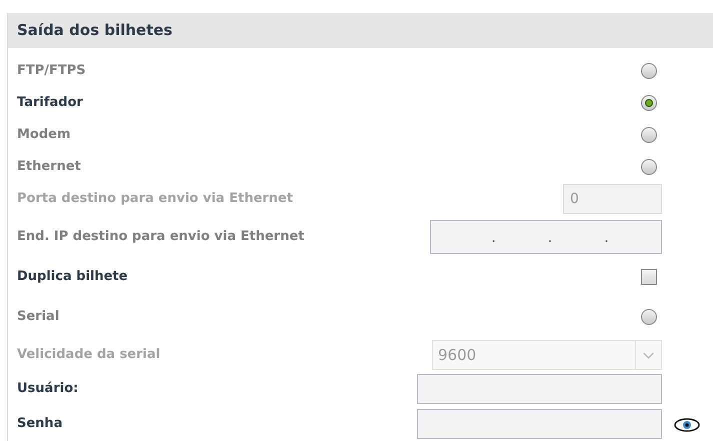 The image size is (713, 441). Describe the element at coordinates (94, 31) in the screenshot. I see `section-title: Saída dos bilhetes` at that location.